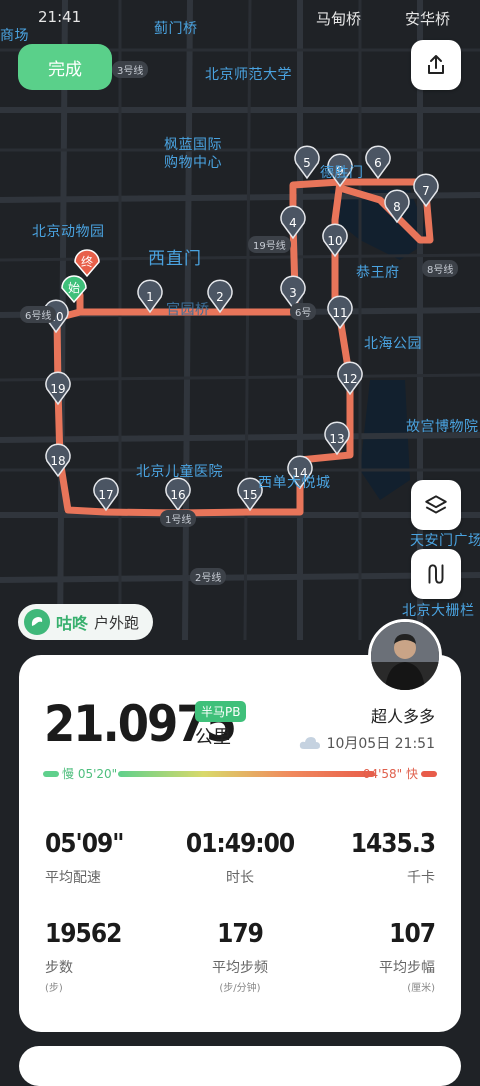 This screenshot has width=480, height=1086. Describe the element at coordinates (405, 656) in the screenshot. I see `avatar` at that location.